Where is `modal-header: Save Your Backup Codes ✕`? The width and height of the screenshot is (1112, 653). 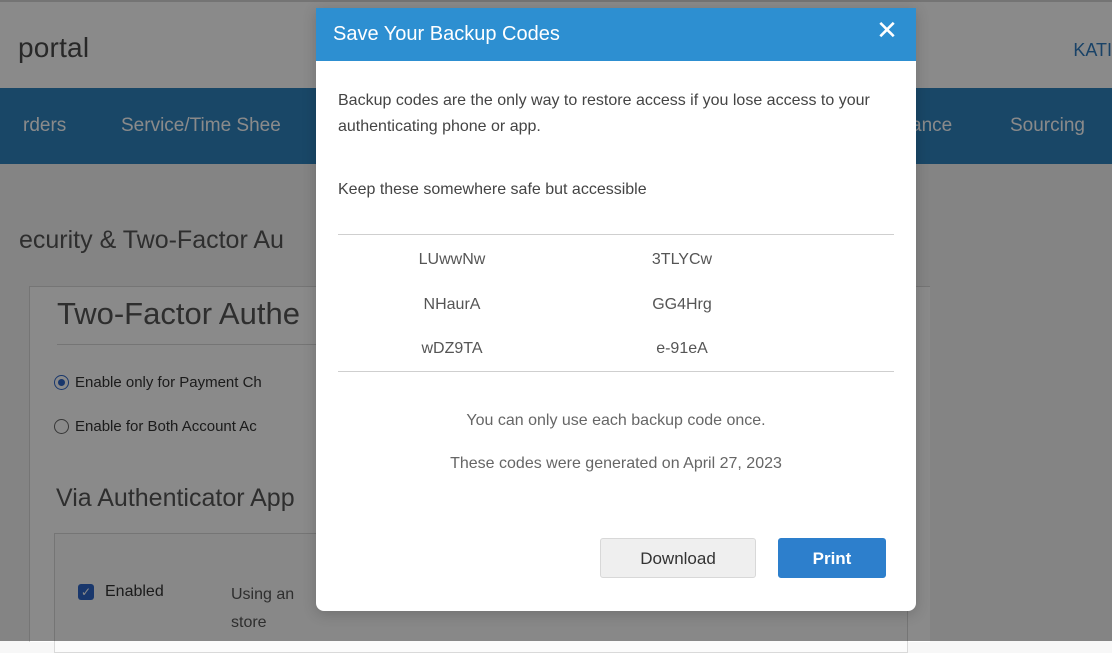
modal-header: Save Your Backup Codes ✕ is located at coordinates (616, 34).